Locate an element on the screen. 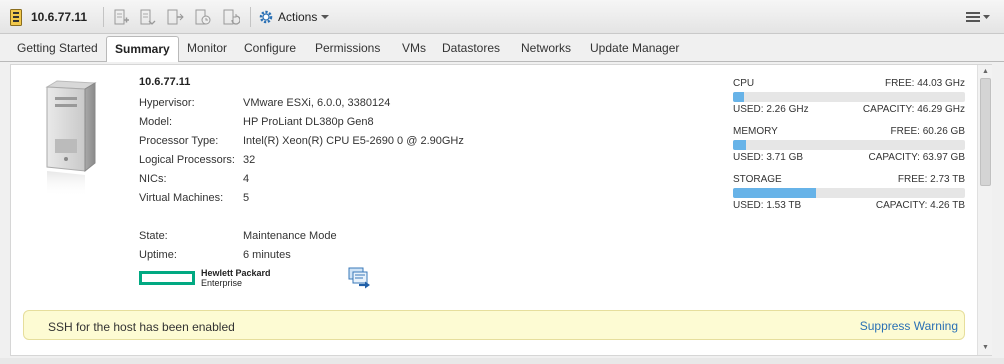 This screenshot has width=1004, height=364. storage-used: USED: 1.53 TB is located at coordinates (767, 205).